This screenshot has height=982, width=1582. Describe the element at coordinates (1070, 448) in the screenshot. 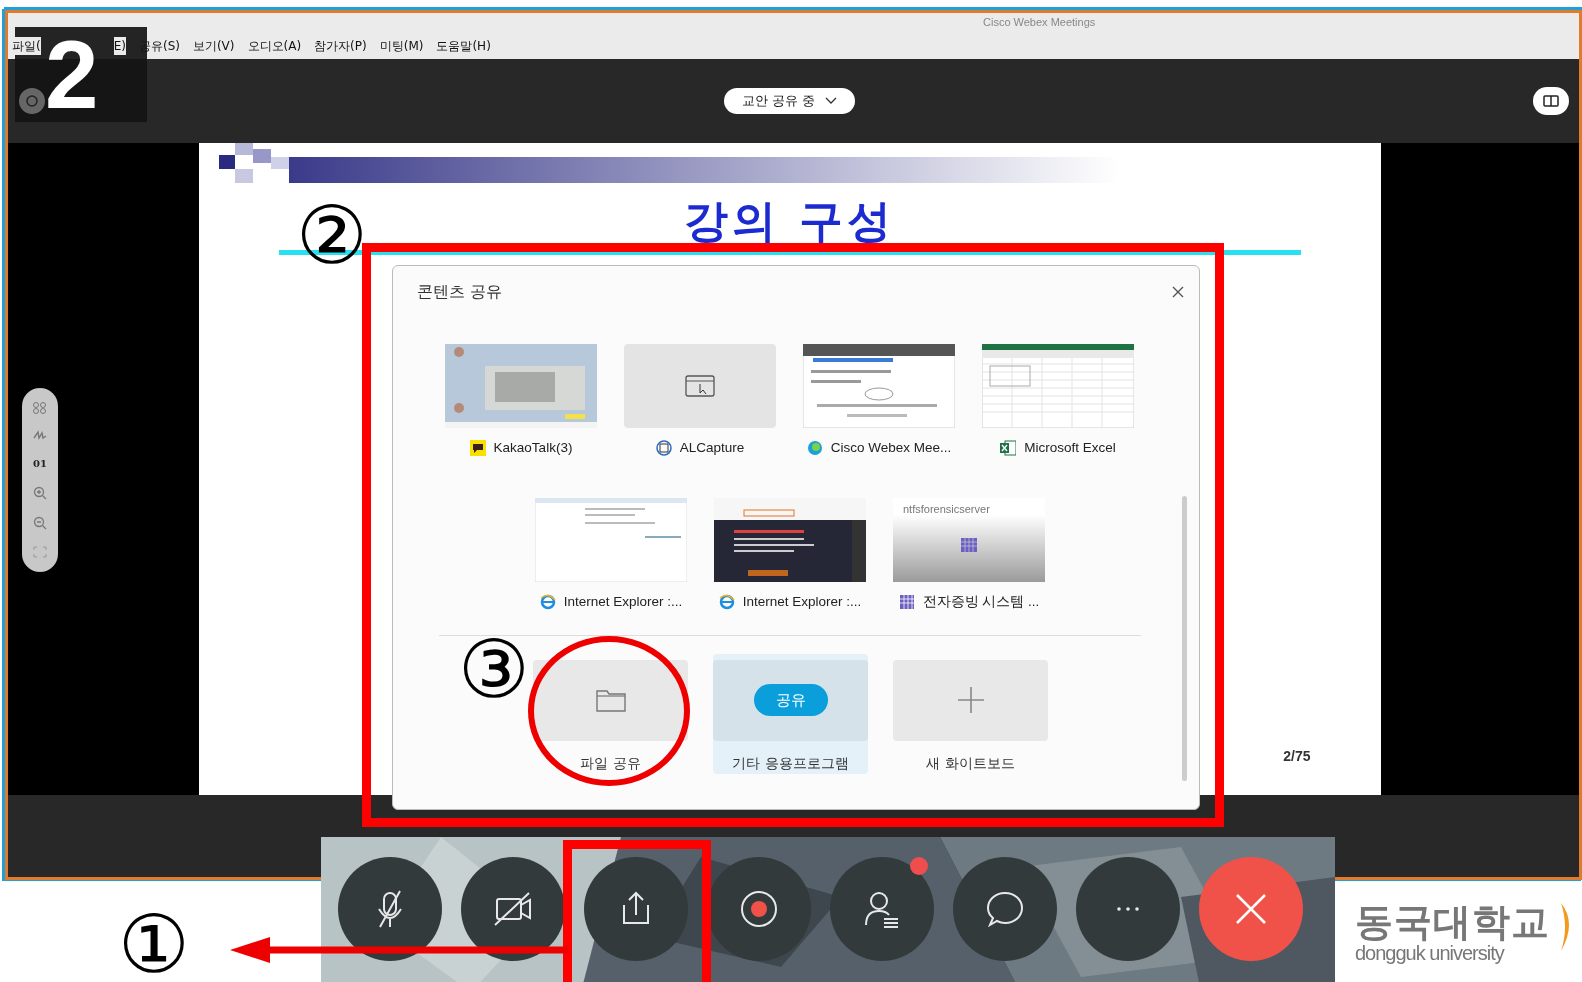

I see `window-label: Microsoft Excel` at that location.